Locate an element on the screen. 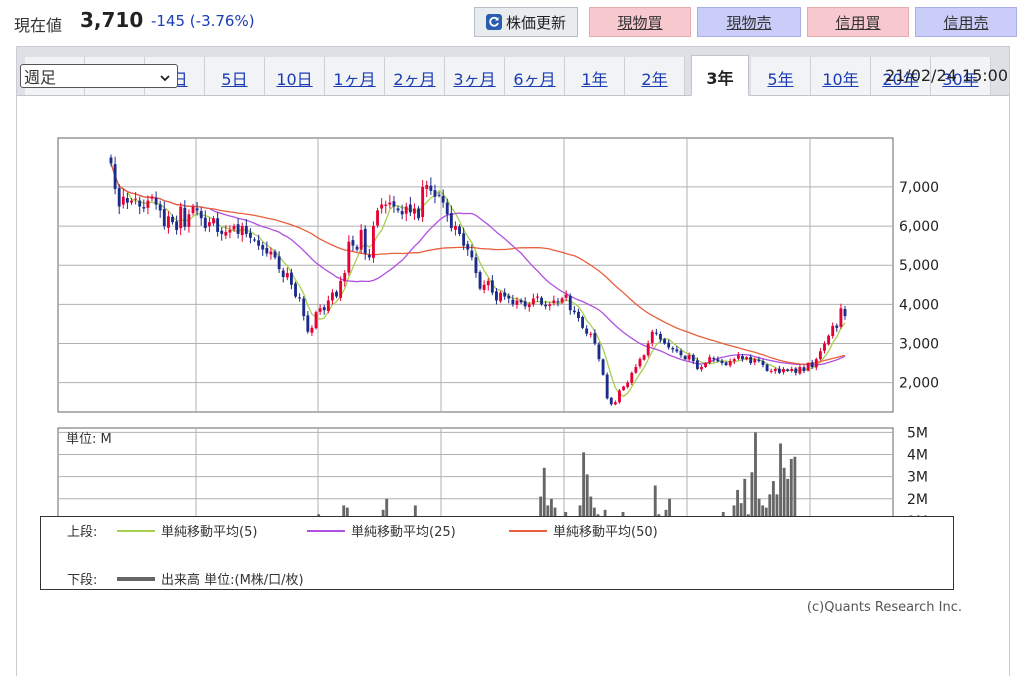  legend-volume: 出来高 単位:(M株/口/枚) is located at coordinates (210, 578).